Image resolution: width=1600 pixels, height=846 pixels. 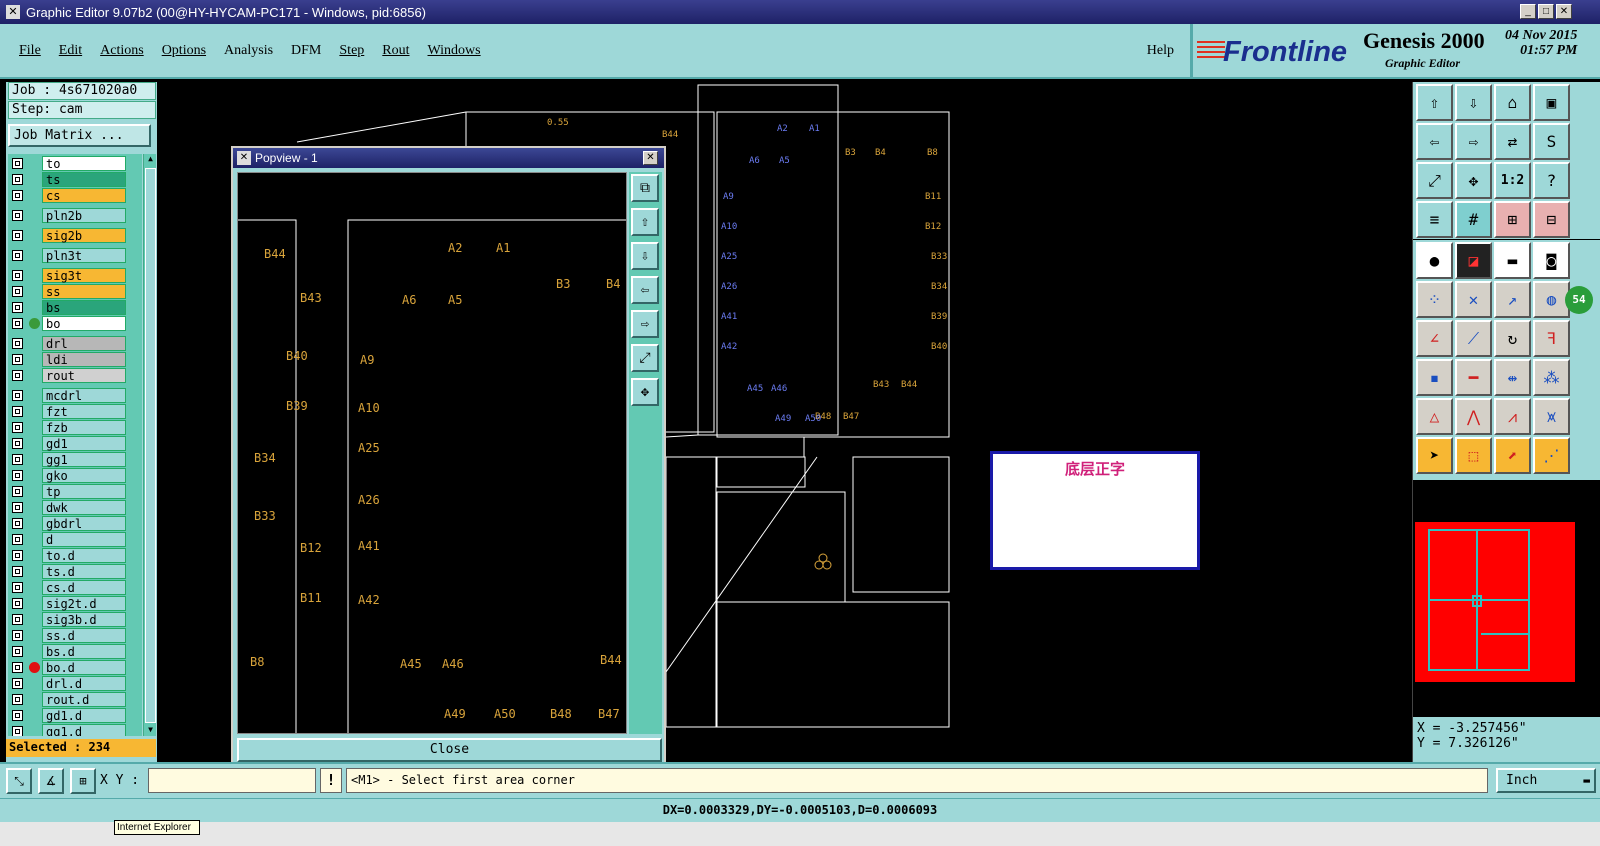 What do you see at coordinates (1512, 338) in the screenshot?
I see `rotate-icon: ↻` at bounding box center [1512, 338].